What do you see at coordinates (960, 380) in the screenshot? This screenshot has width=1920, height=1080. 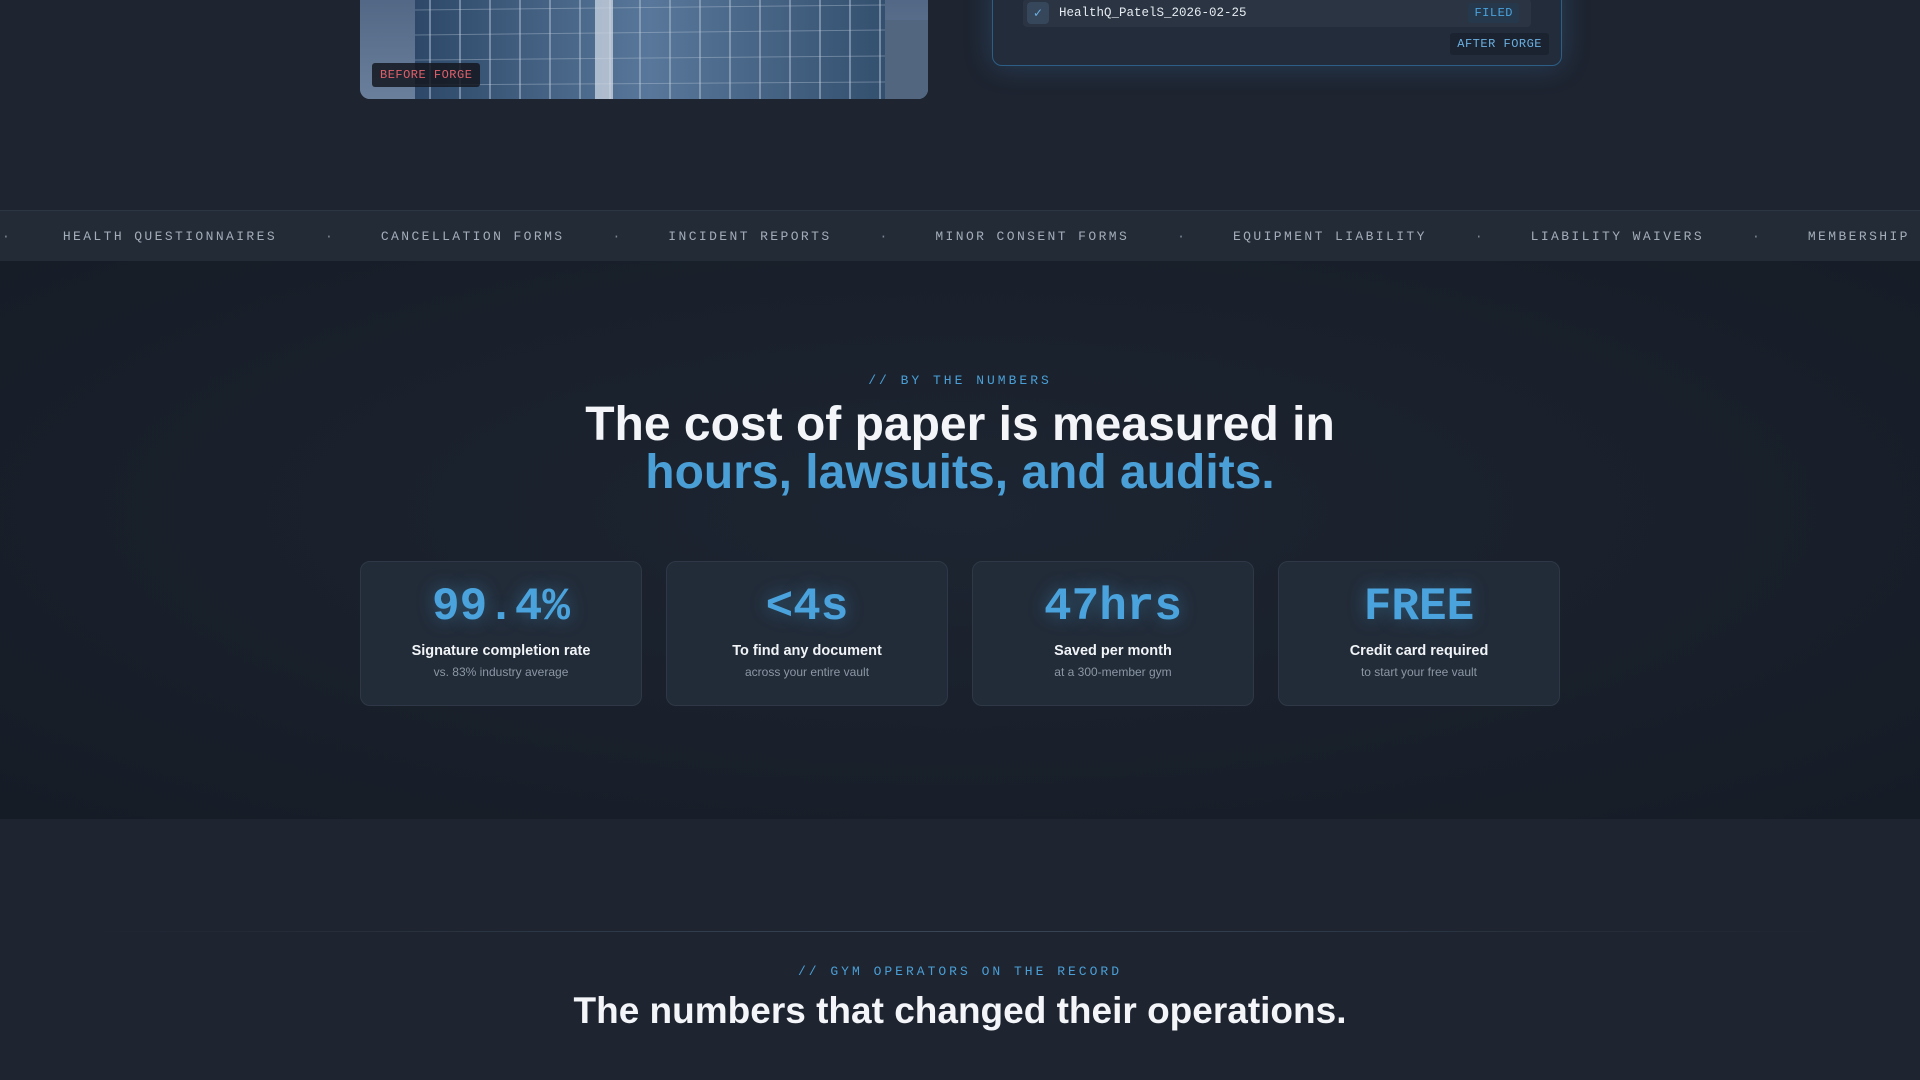 I see `section-kicker: // BY THE NUMBERS` at bounding box center [960, 380].